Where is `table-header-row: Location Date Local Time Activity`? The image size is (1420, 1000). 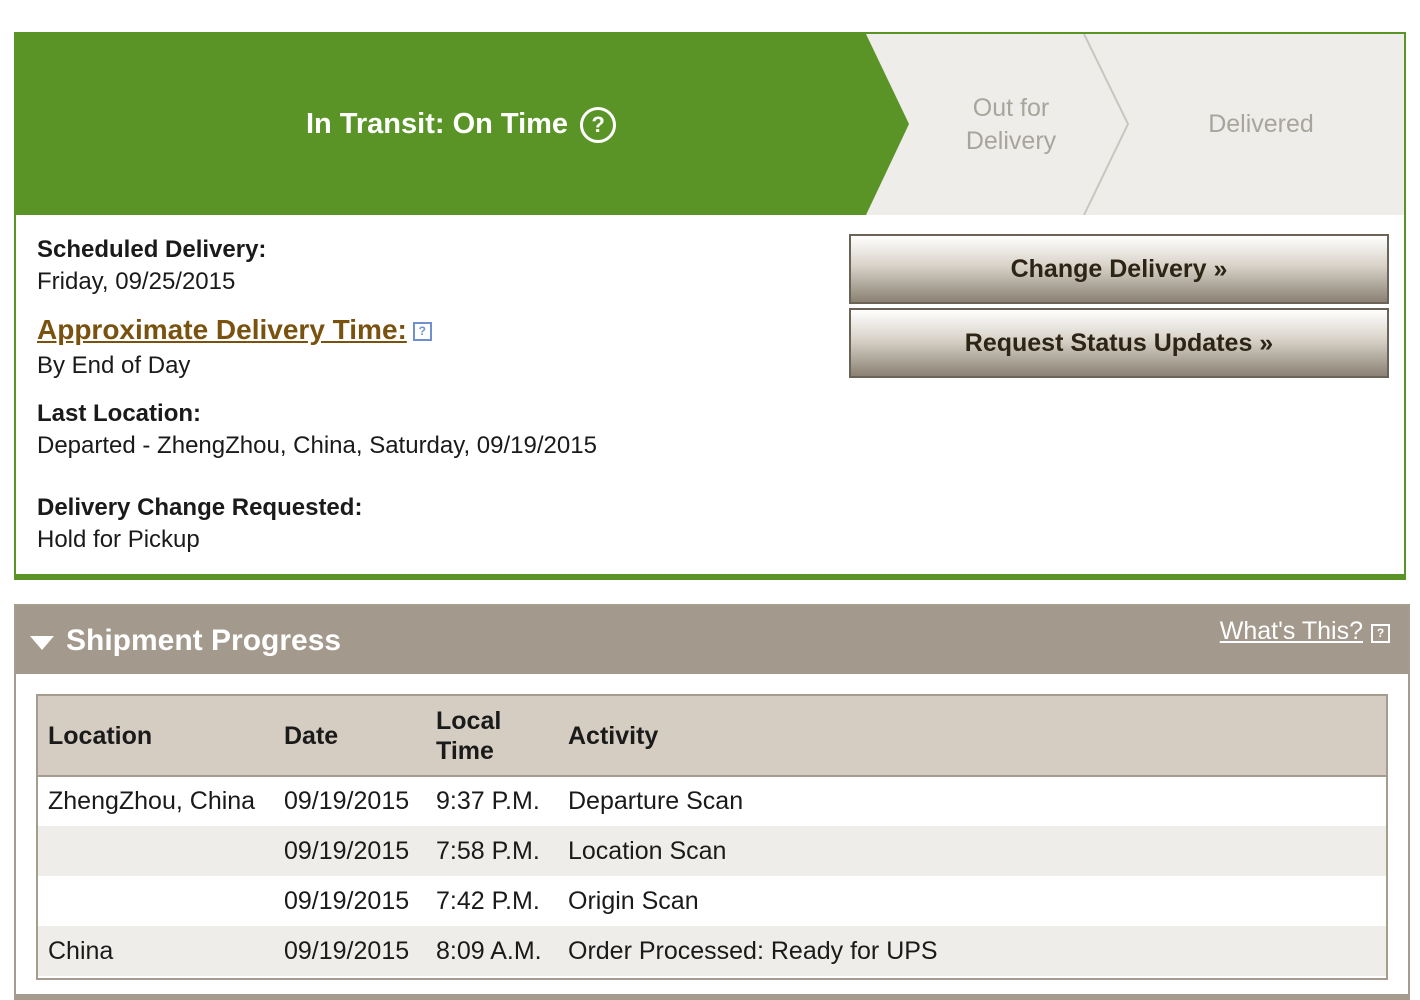
table-header-row: Location Date Local Time Activity is located at coordinates (712, 736).